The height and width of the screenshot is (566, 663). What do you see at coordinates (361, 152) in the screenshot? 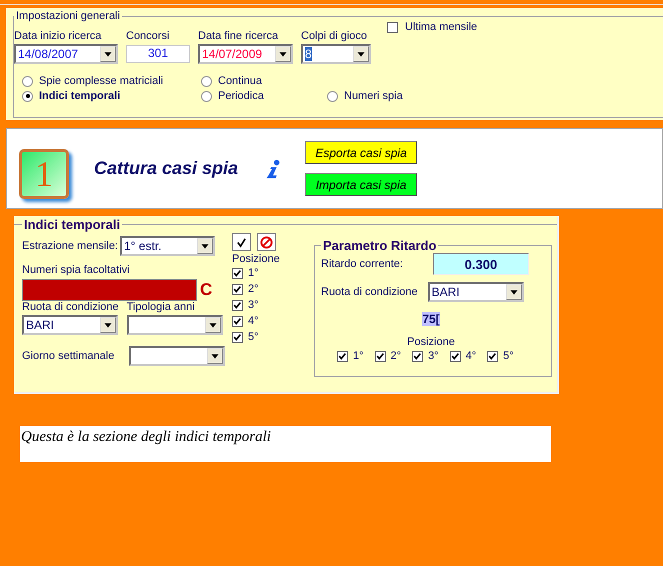
I see `action-button: Esporta casi spia` at bounding box center [361, 152].